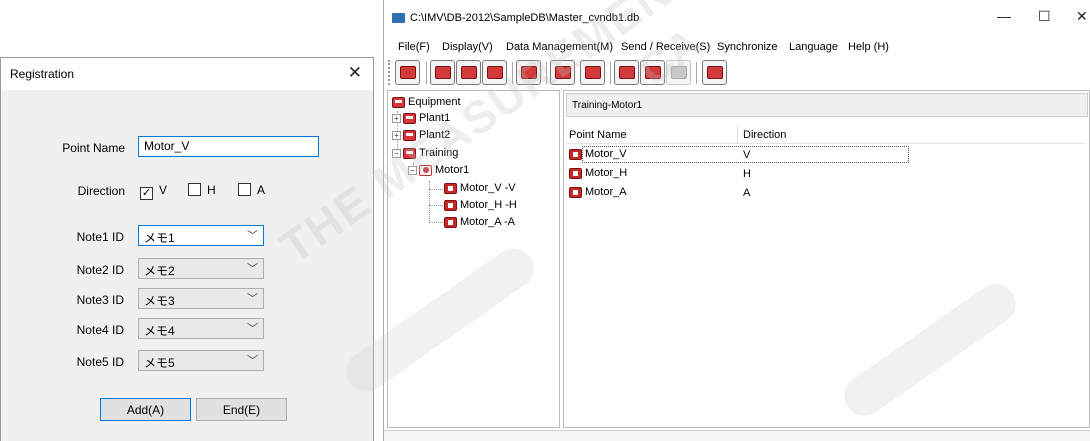 This screenshot has width=1090, height=441. Describe the element at coordinates (251, 190) in the screenshot. I see `direction-a-checkbox: A` at that location.